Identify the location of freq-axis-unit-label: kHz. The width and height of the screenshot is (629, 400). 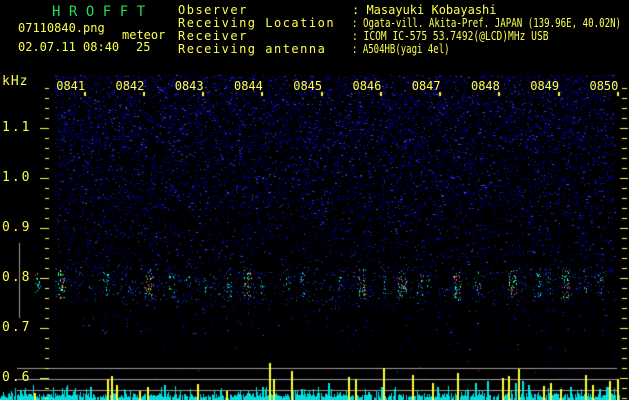
(15, 81).